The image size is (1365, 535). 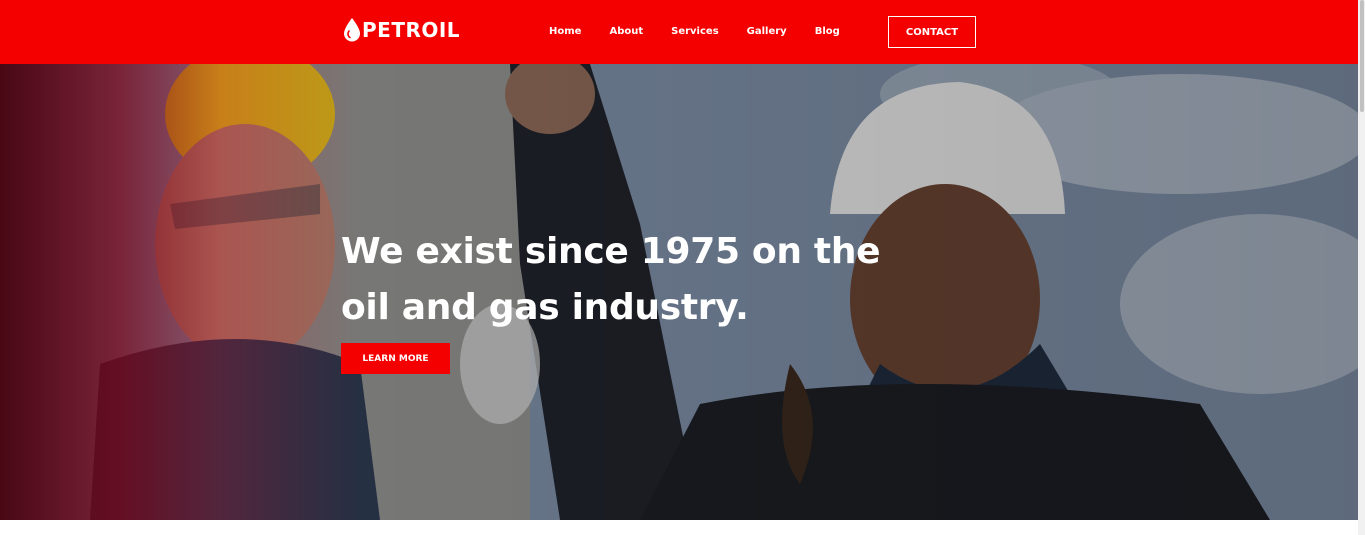 What do you see at coordinates (932, 32) in the screenshot?
I see `contact-button: CONTACT` at bounding box center [932, 32].